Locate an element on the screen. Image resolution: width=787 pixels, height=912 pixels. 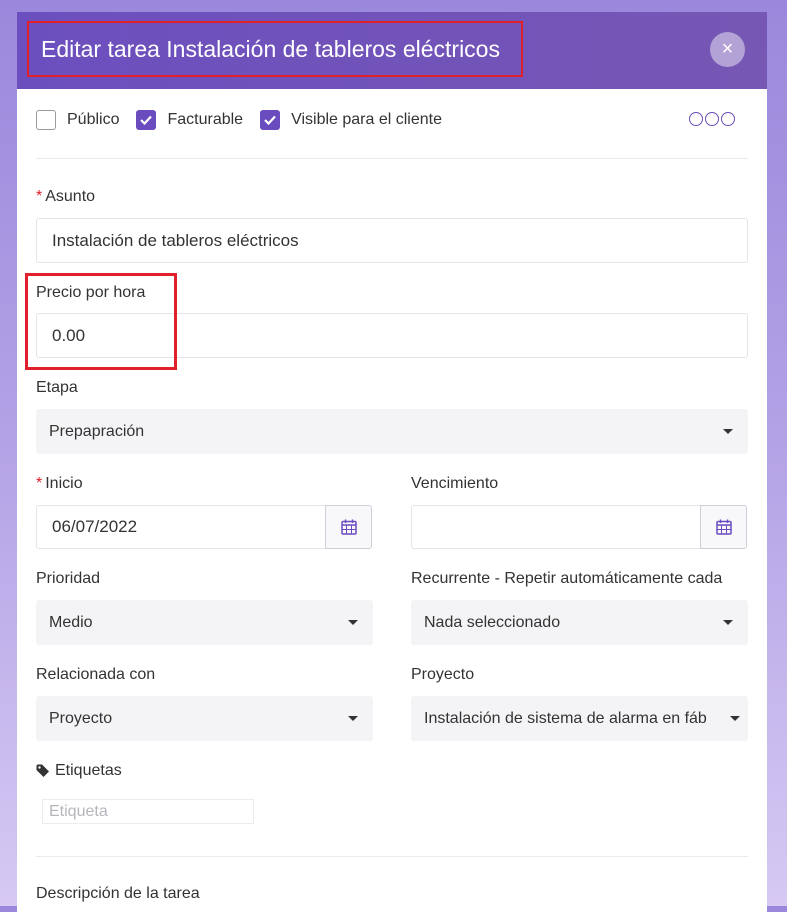
project-select: Instalación de sistema de alarma en fáb is located at coordinates (579, 718).